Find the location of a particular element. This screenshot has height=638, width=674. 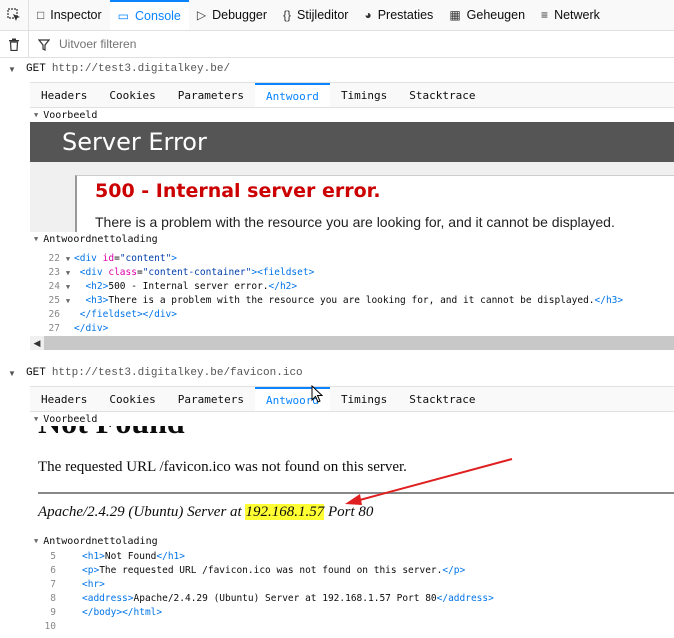

not-found-heading: Not Found is located at coordinates (111, 433).